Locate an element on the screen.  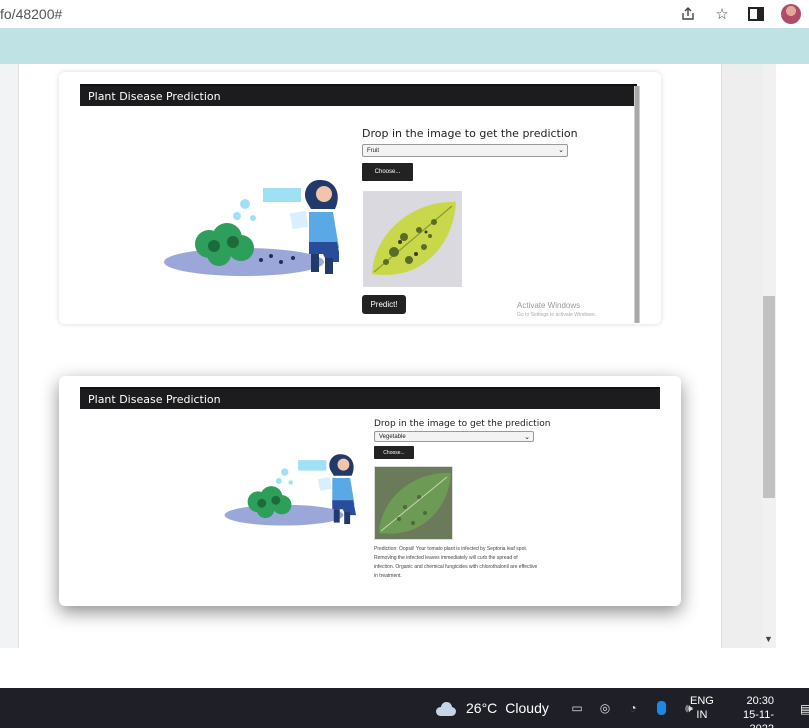
category-select: Vegetable ⌄ is located at coordinates (454, 436).